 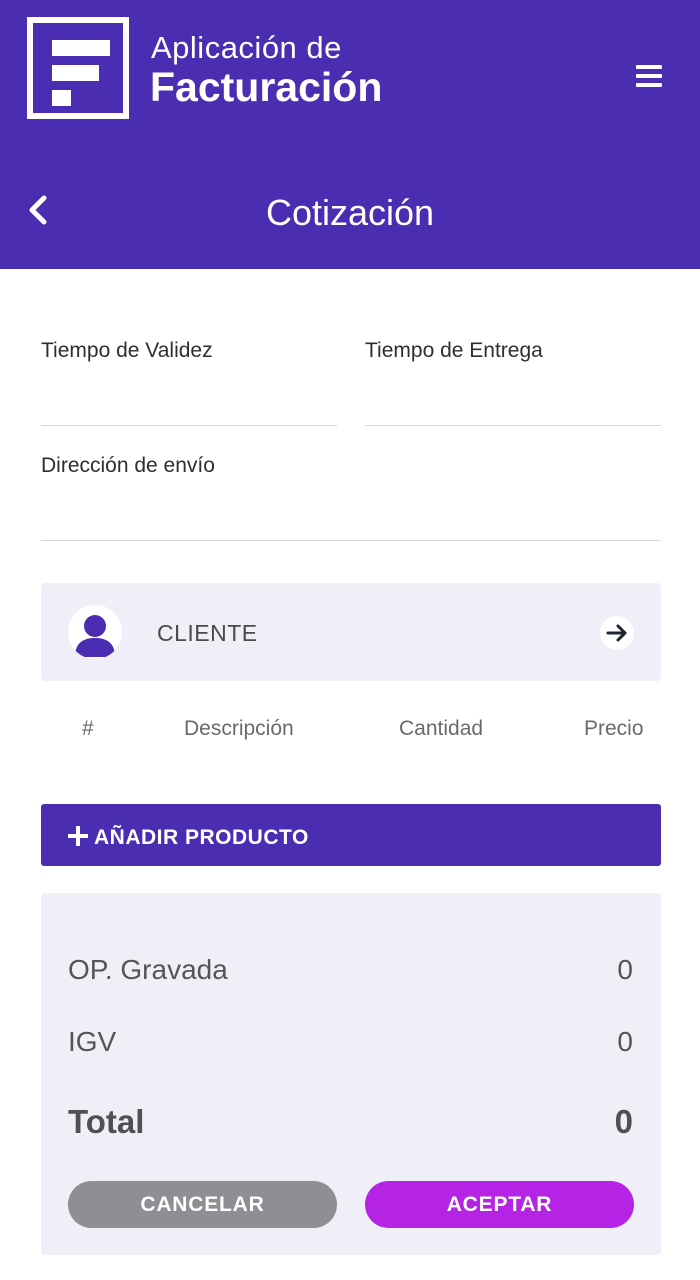 I want to click on arrow-right-icon, so click(x=617, y=633).